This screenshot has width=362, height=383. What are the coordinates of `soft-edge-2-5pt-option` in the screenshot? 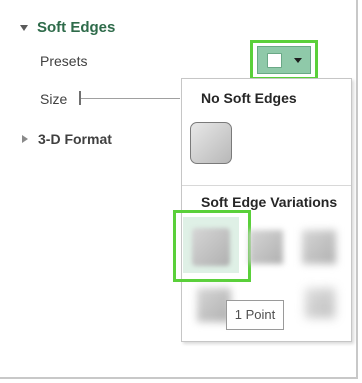 It's located at (266, 247).